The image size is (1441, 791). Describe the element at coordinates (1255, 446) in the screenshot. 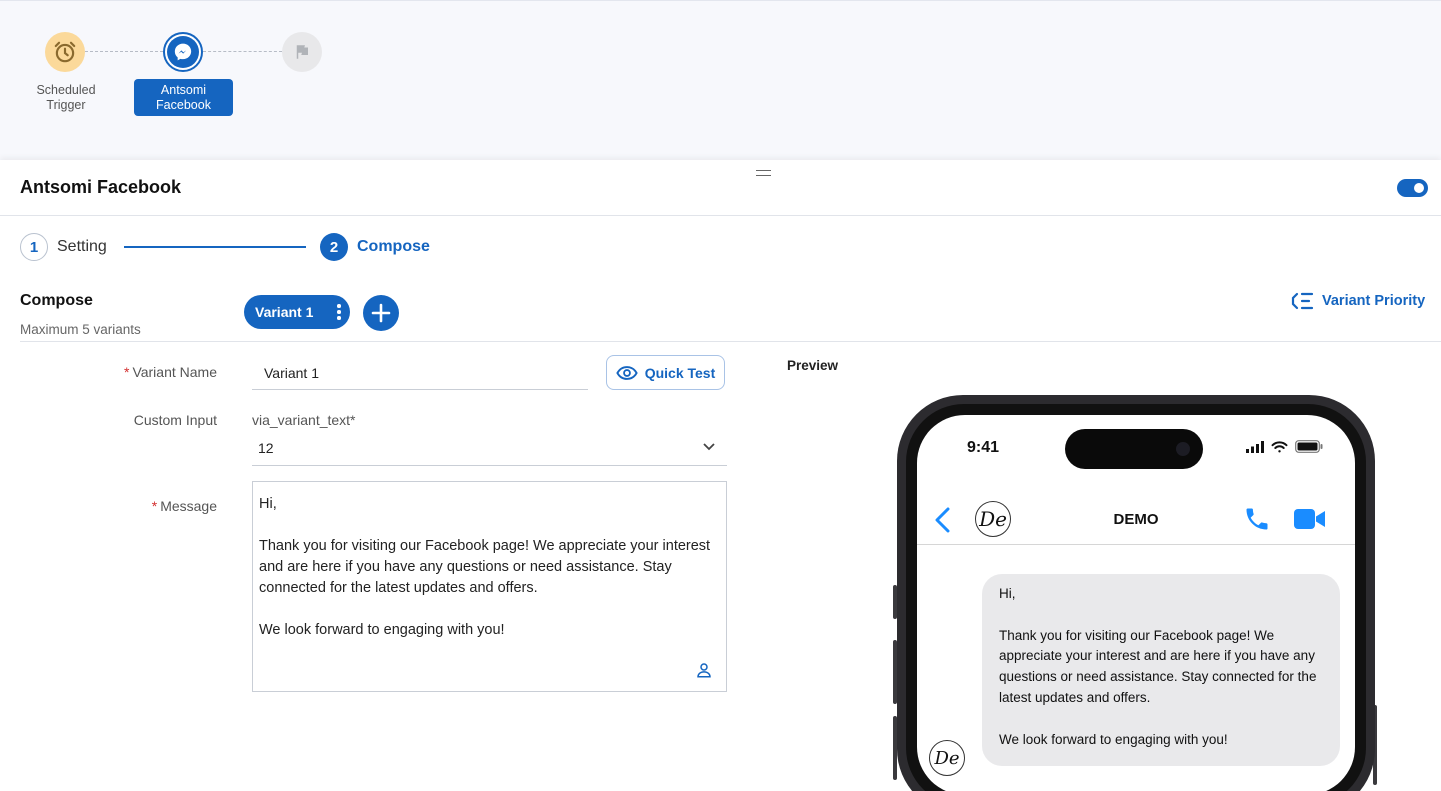

I see `signal-icon` at that location.